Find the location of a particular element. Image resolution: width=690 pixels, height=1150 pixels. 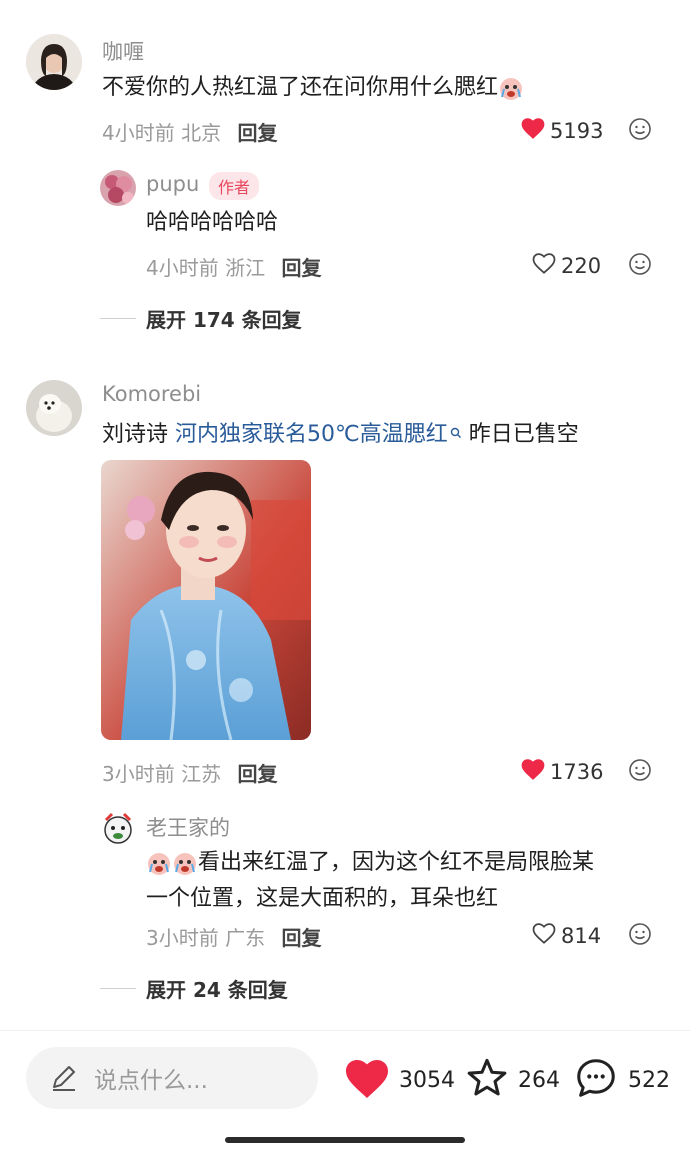

comment-username: 咖喱 is located at coordinates (123, 51).